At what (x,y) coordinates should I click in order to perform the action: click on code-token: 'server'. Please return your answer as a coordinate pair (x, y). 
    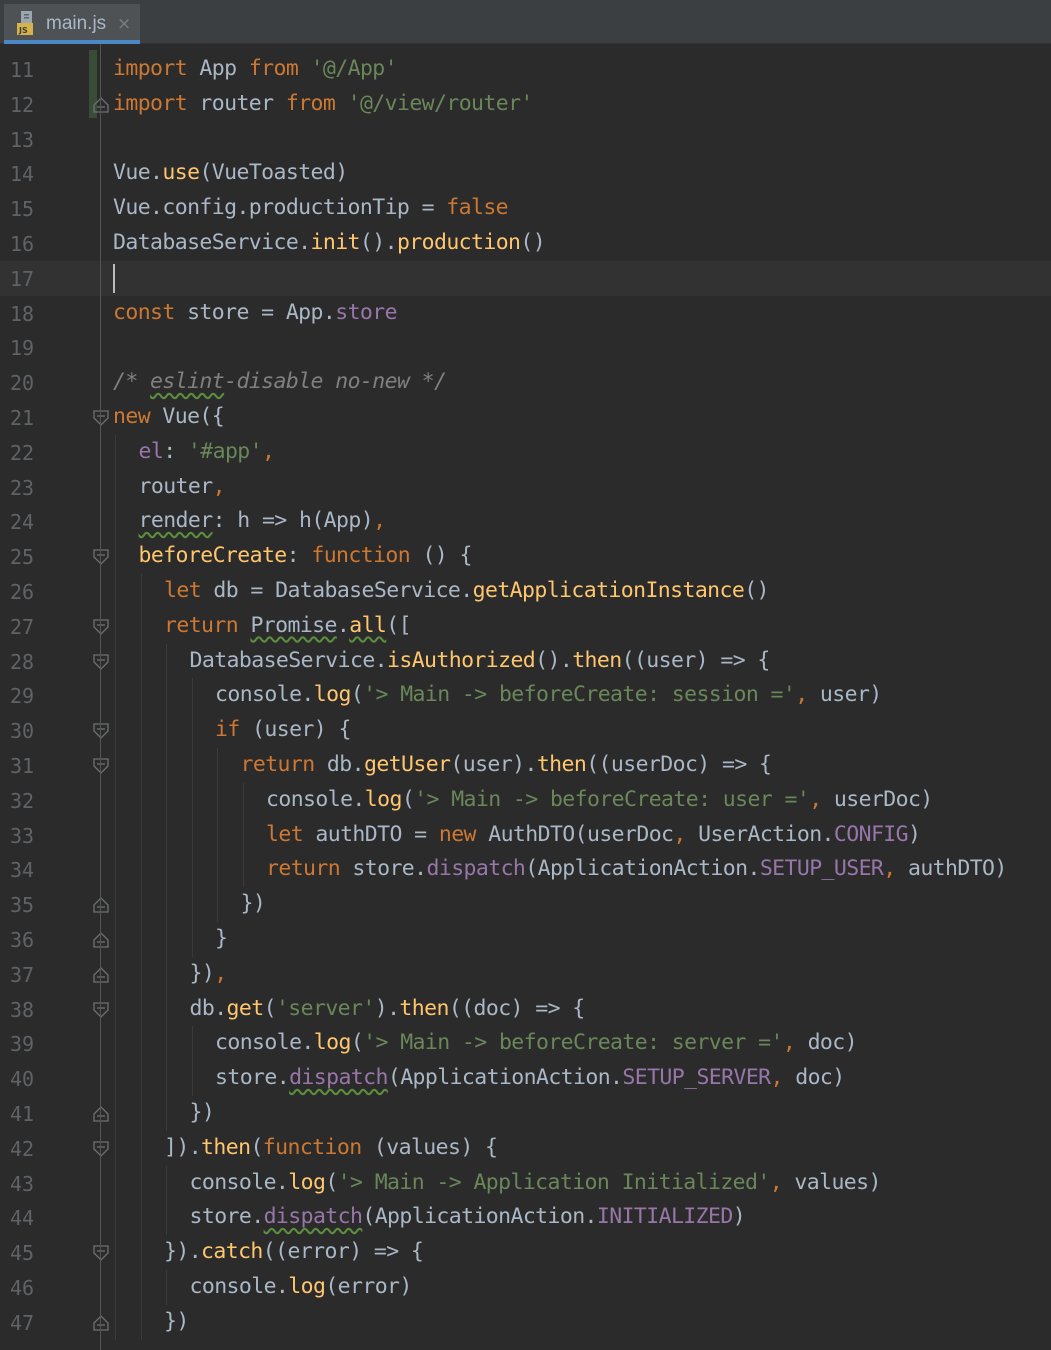
    Looking at the image, I should click on (325, 1008).